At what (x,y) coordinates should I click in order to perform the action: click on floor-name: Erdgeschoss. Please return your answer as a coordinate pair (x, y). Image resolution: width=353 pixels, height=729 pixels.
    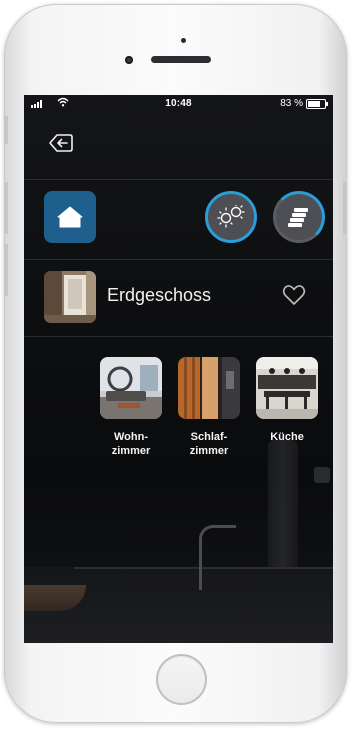
    Looking at the image, I should click on (159, 295).